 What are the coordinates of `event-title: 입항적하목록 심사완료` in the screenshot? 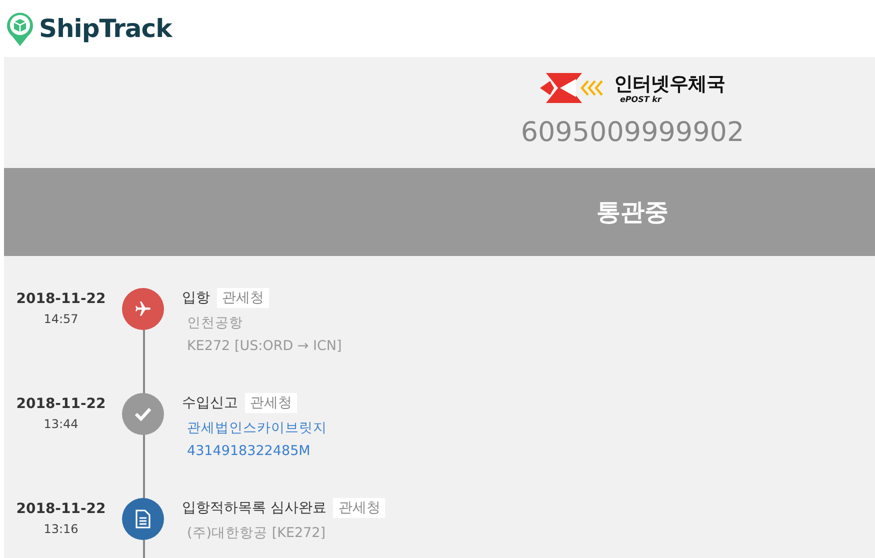 It's located at (254, 508).